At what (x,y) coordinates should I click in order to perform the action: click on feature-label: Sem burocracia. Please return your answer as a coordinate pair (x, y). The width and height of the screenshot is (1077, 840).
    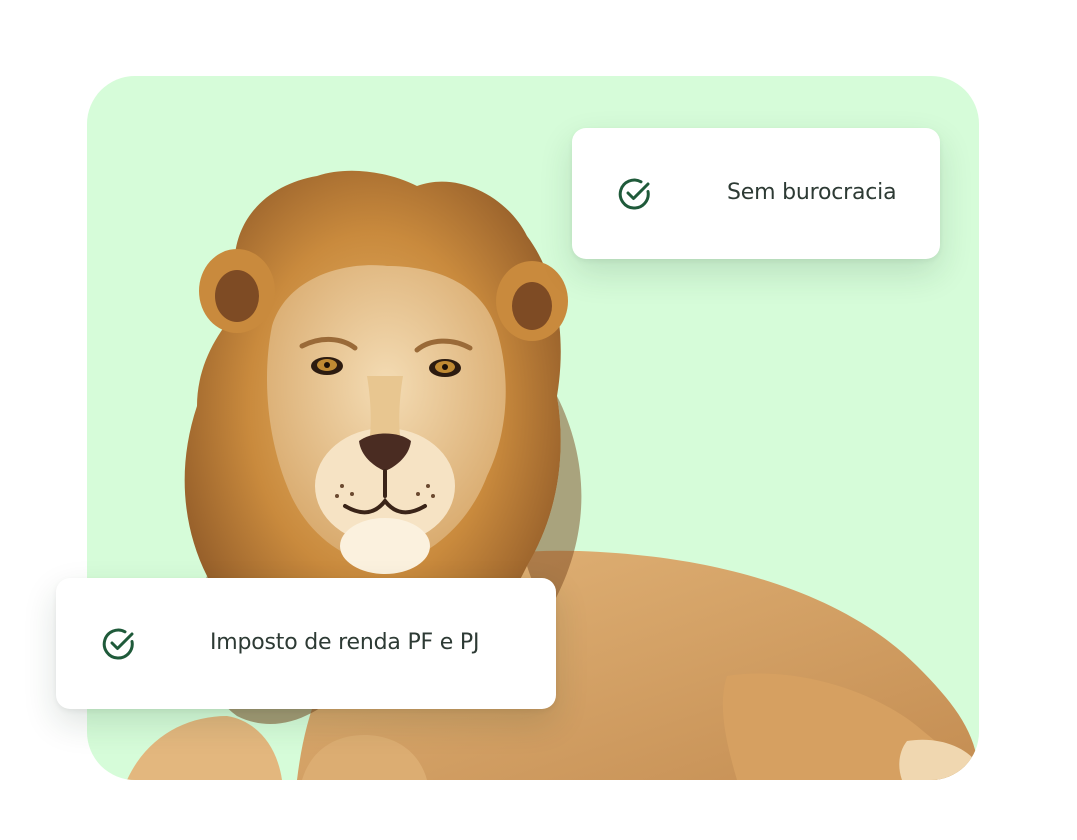
    Looking at the image, I should click on (812, 192).